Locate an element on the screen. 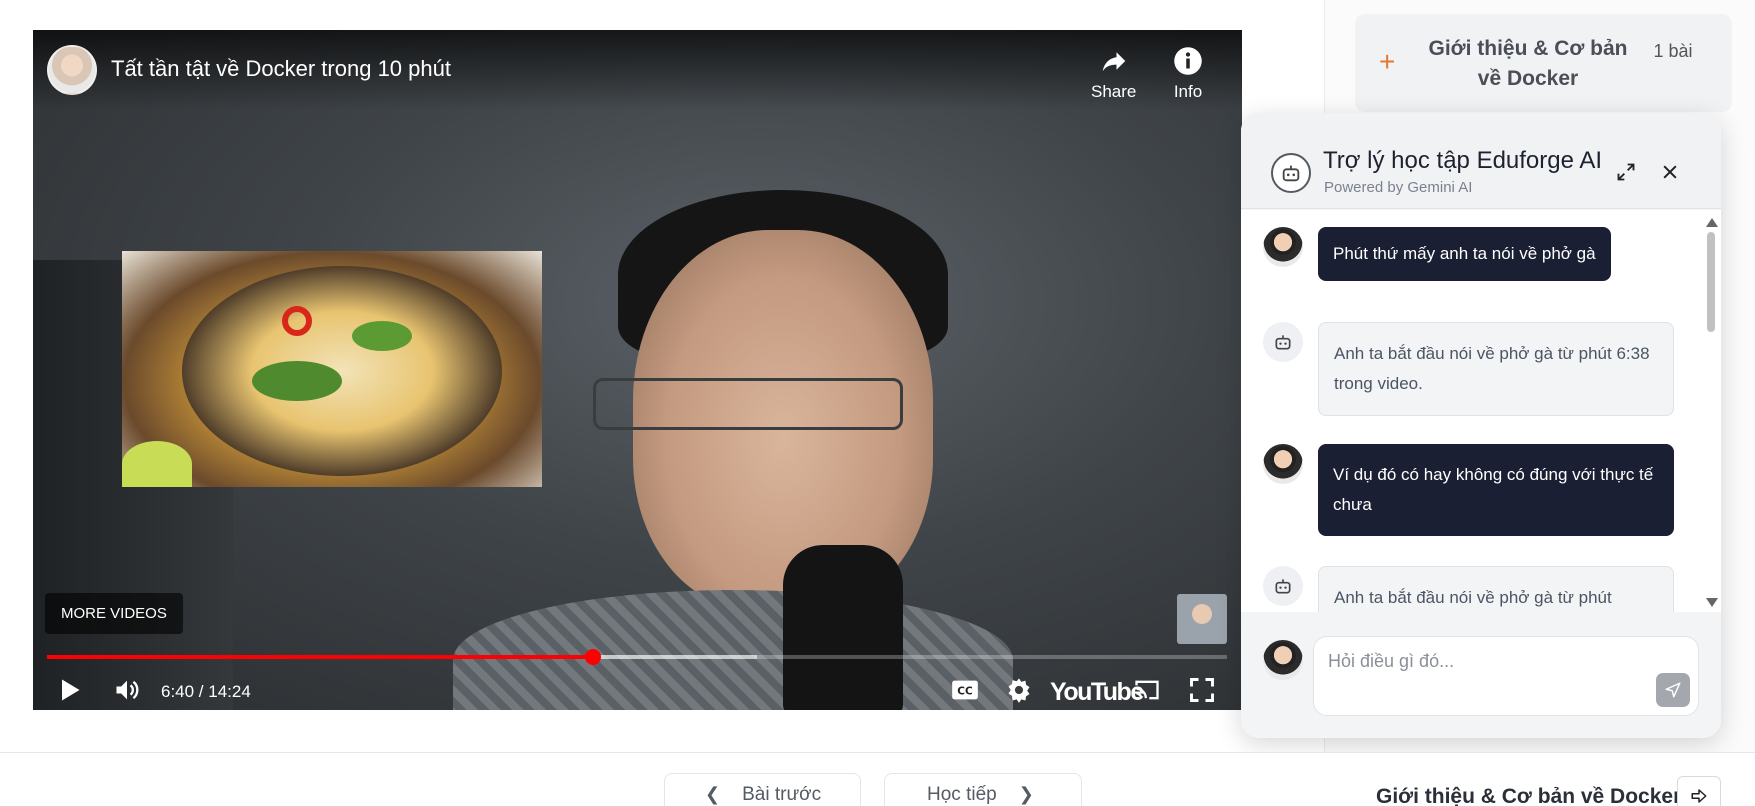 Image resolution: width=1755 pixels, height=806 pixels. volume-button is located at coordinates (127, 690).